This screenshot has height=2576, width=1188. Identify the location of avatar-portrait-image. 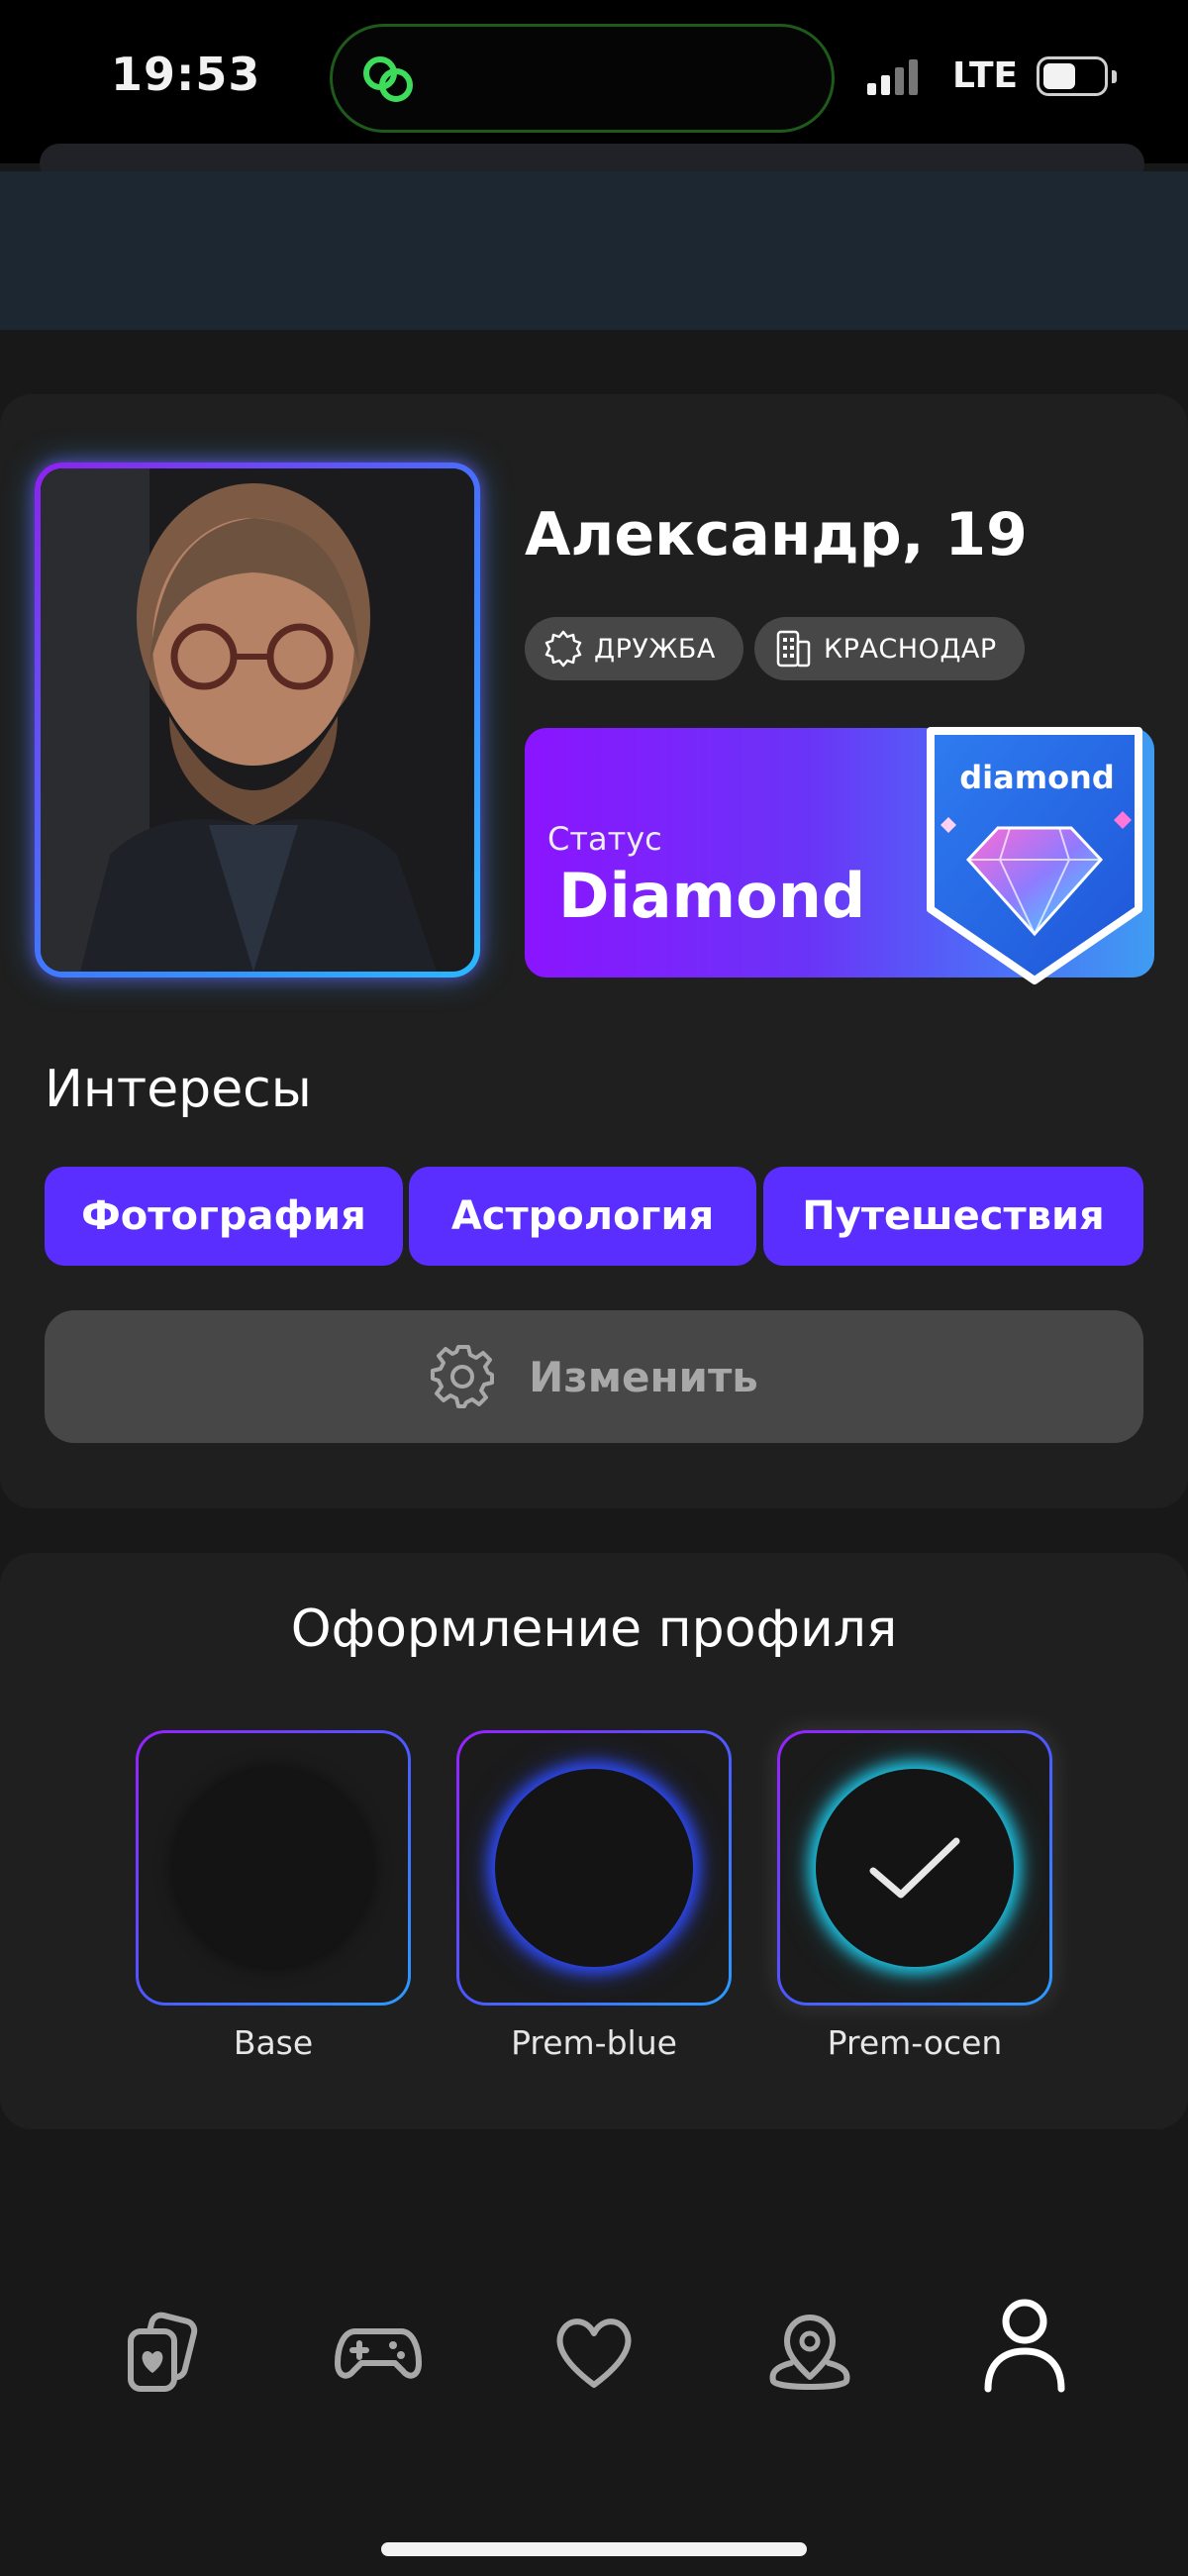
(257, 720).